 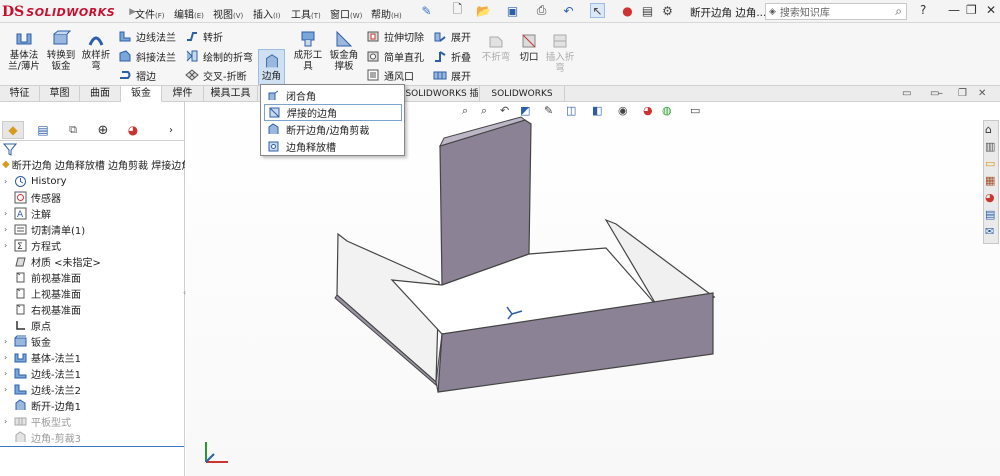 I want to click on tree-item-annotations: › A 注解, so click(x=27, y=213).